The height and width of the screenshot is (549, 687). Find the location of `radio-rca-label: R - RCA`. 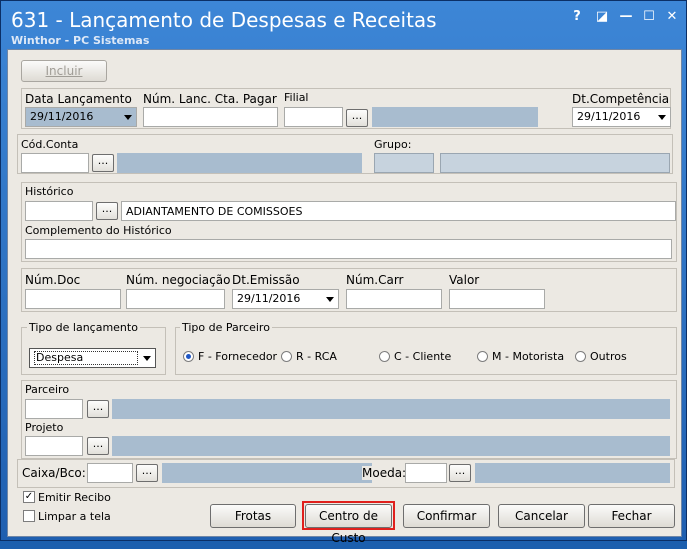

radio-rca-label: R - RCA is located at coordinates (316, 356).